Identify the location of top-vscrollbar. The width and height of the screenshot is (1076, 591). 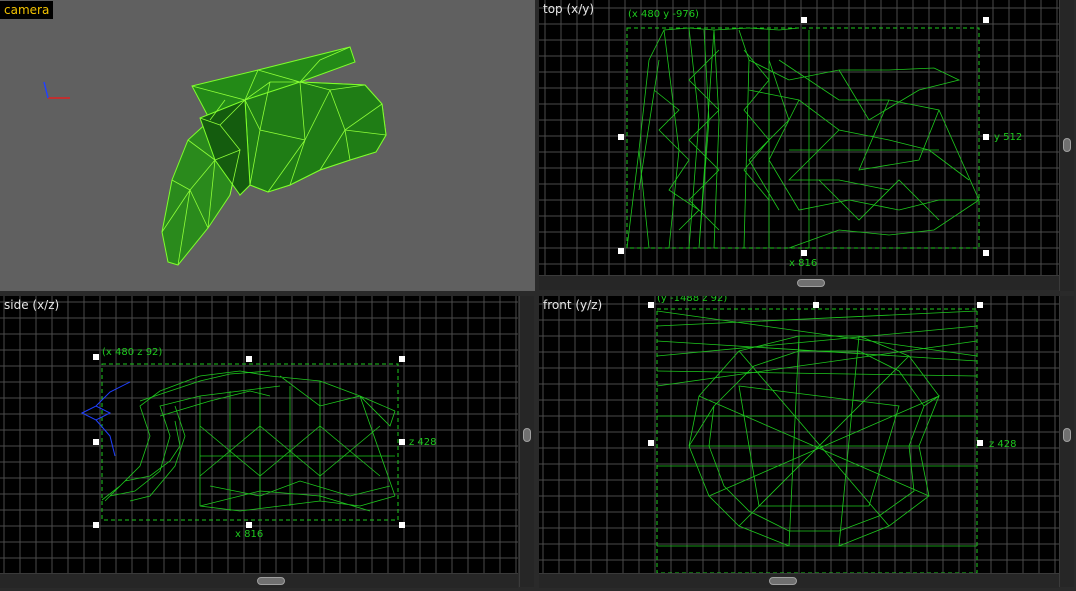
(1066, 145).